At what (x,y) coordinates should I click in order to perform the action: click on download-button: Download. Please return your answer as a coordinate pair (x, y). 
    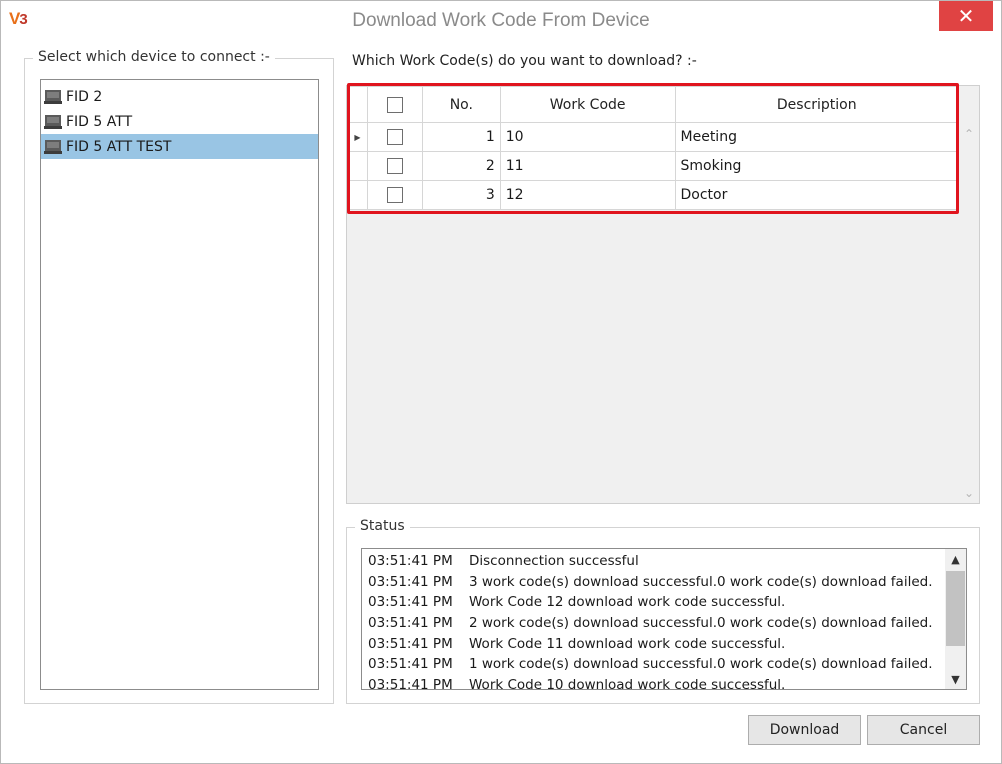
    Looking at the image, I should click on (804, 730).